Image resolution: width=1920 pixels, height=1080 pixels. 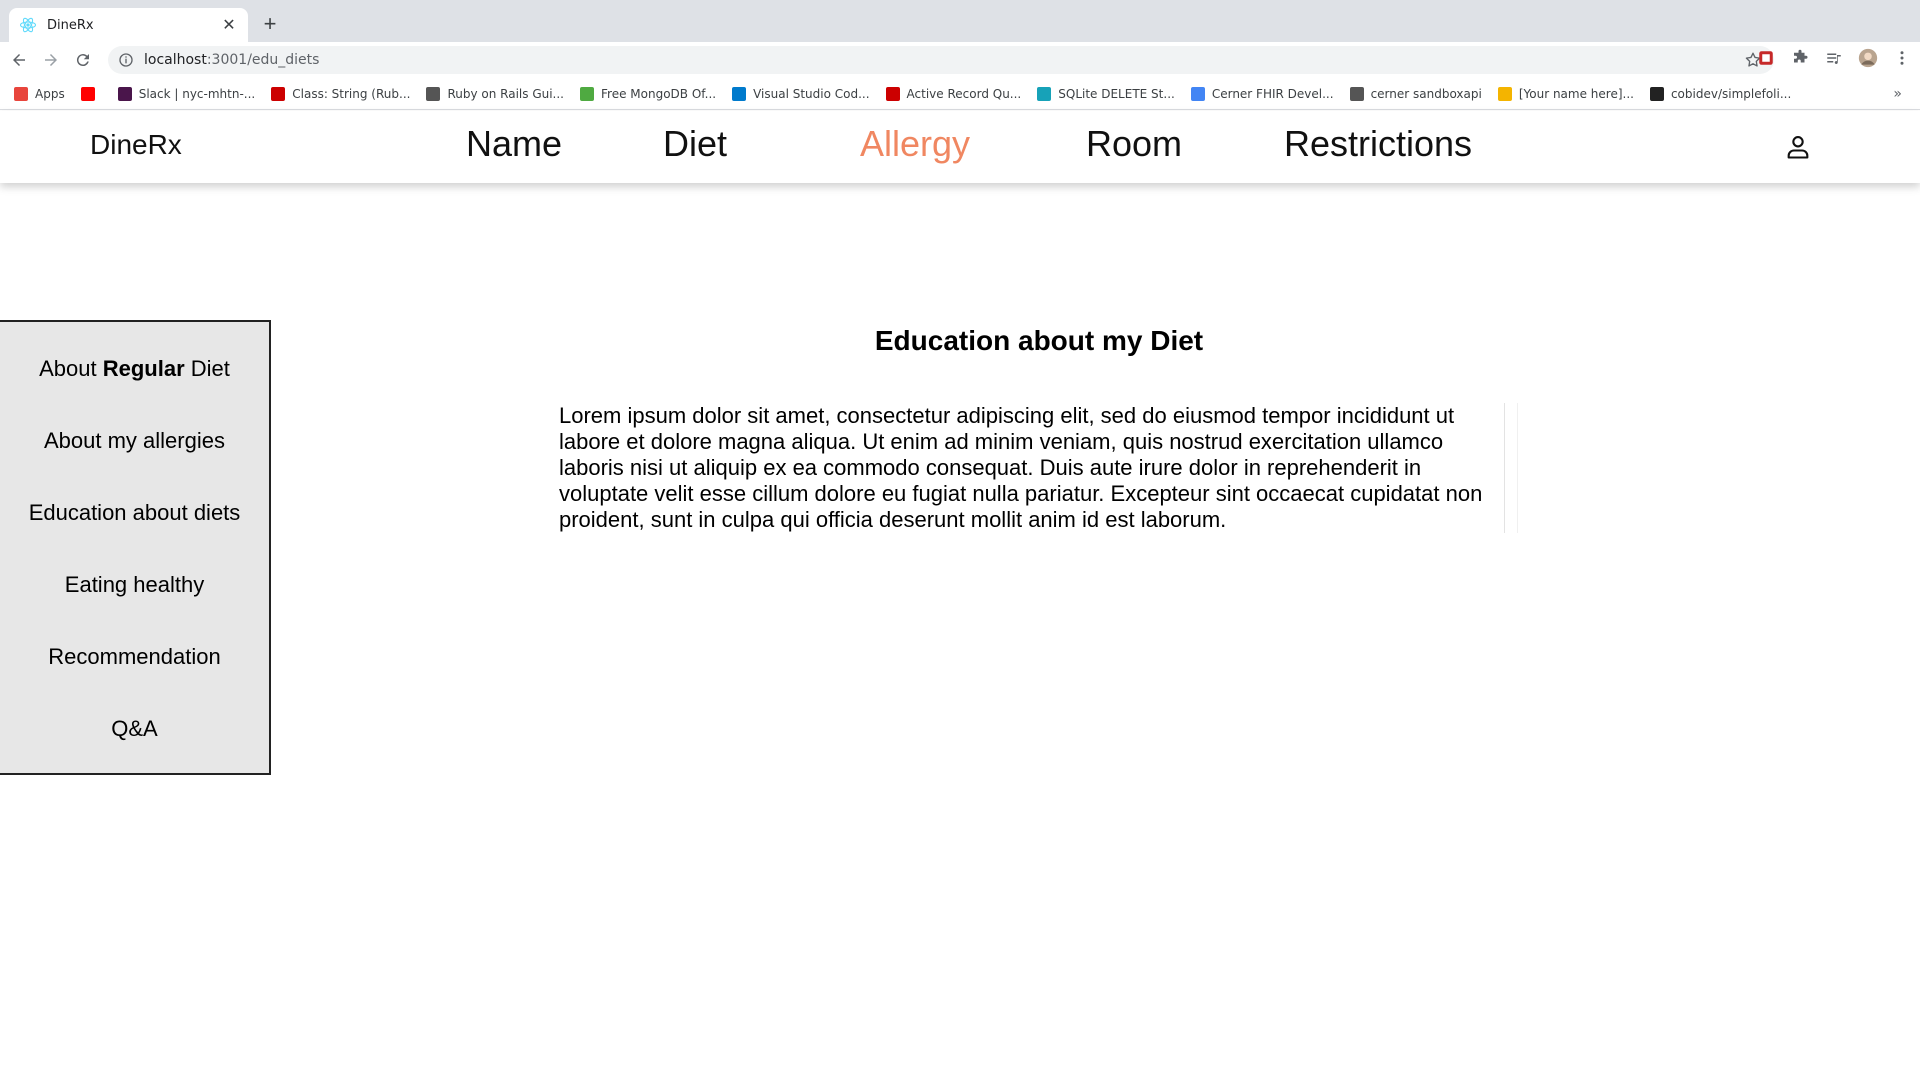 What do you see at coordinates (514, 144) in the screenshot?
I see `nav-link-name: Name` at bounding box center [514, 144].